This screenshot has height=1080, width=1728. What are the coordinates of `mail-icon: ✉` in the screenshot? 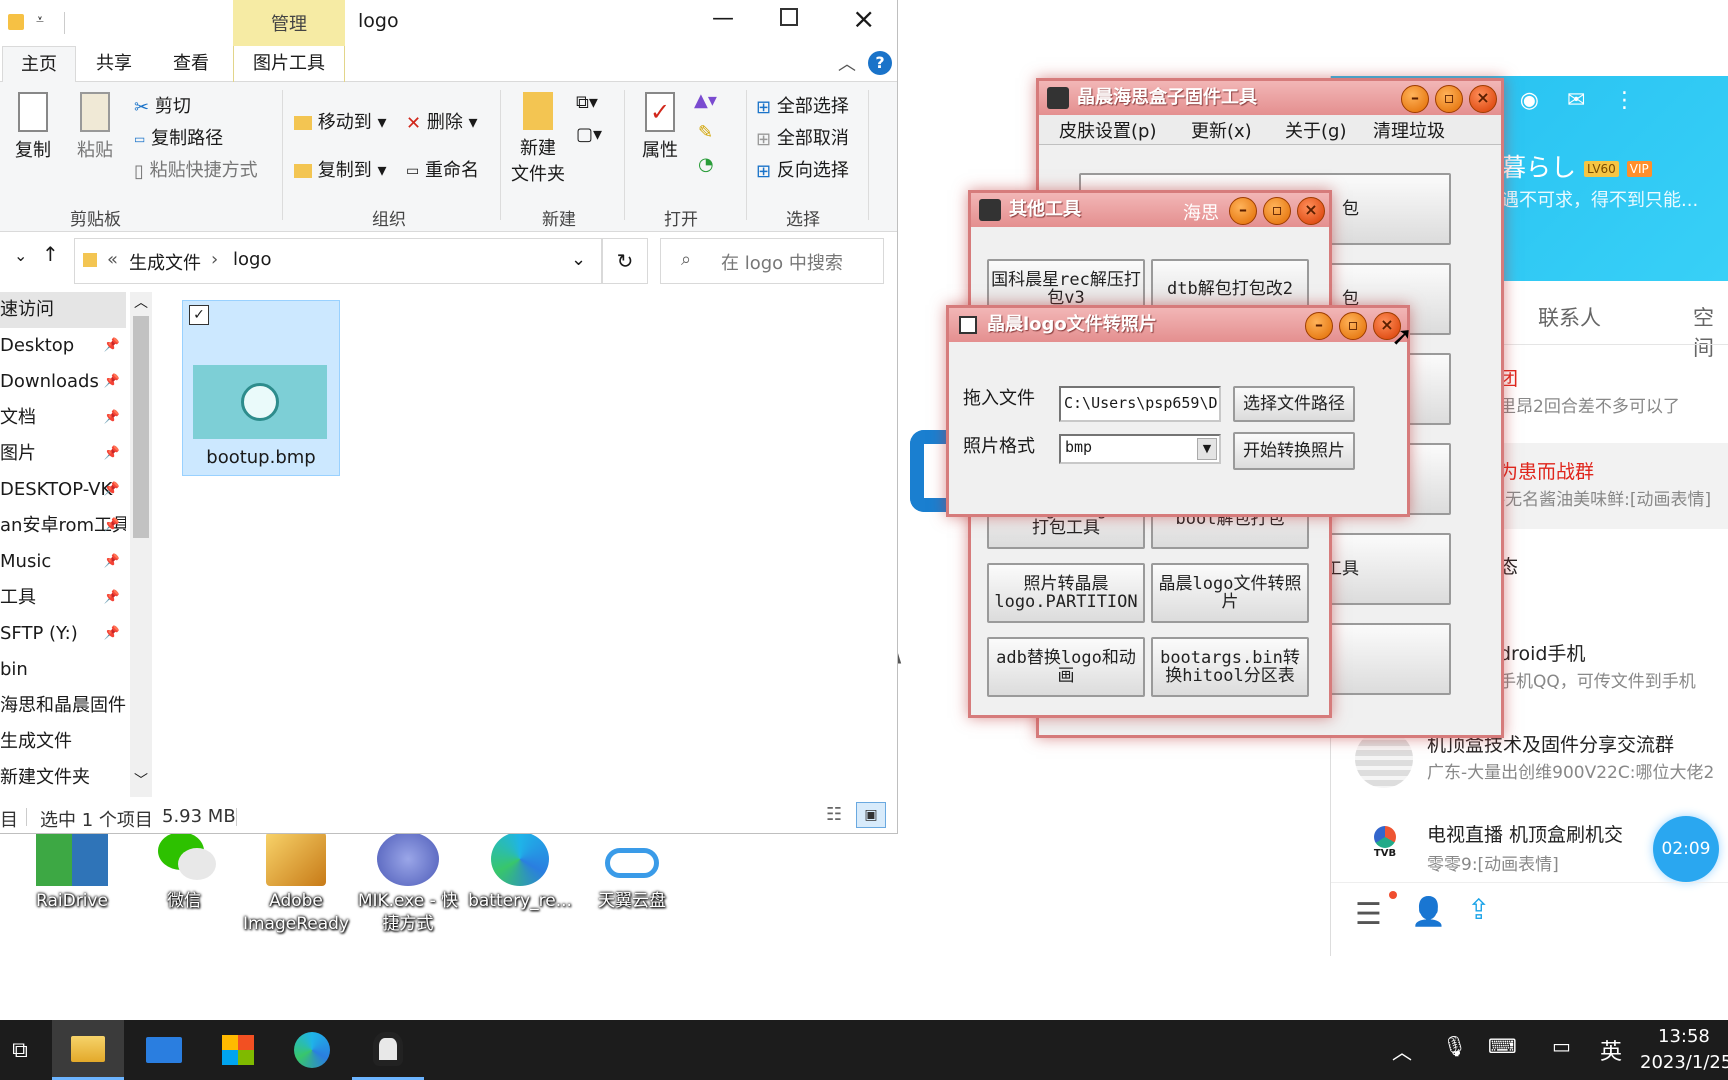 It's located at (1576, 103).